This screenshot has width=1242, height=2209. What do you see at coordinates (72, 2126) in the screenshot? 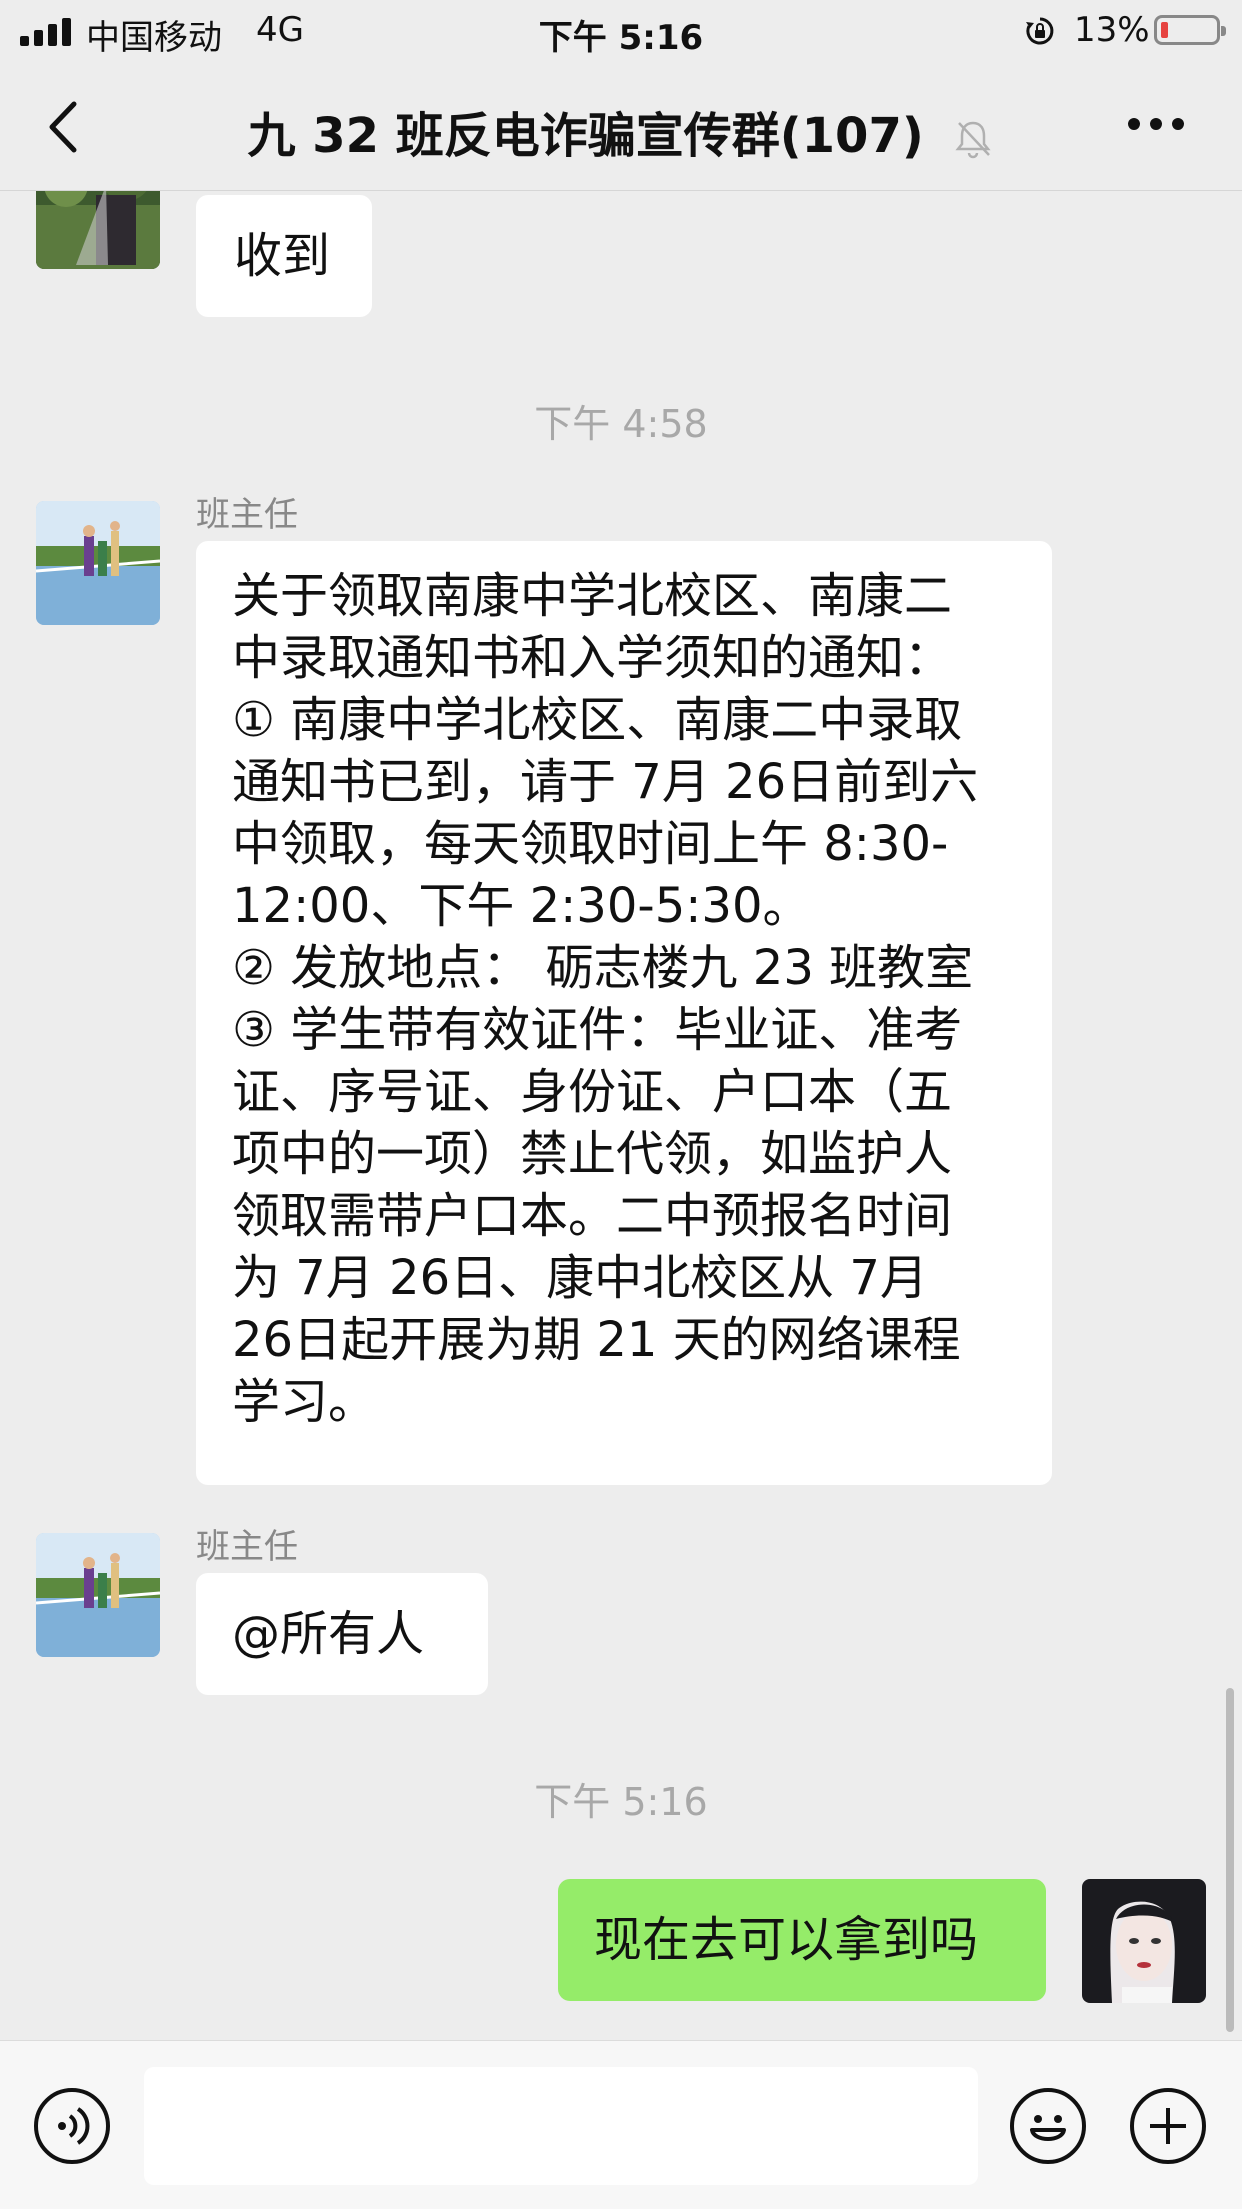
I see `voice-icon` at bounding box center [72, 2126].